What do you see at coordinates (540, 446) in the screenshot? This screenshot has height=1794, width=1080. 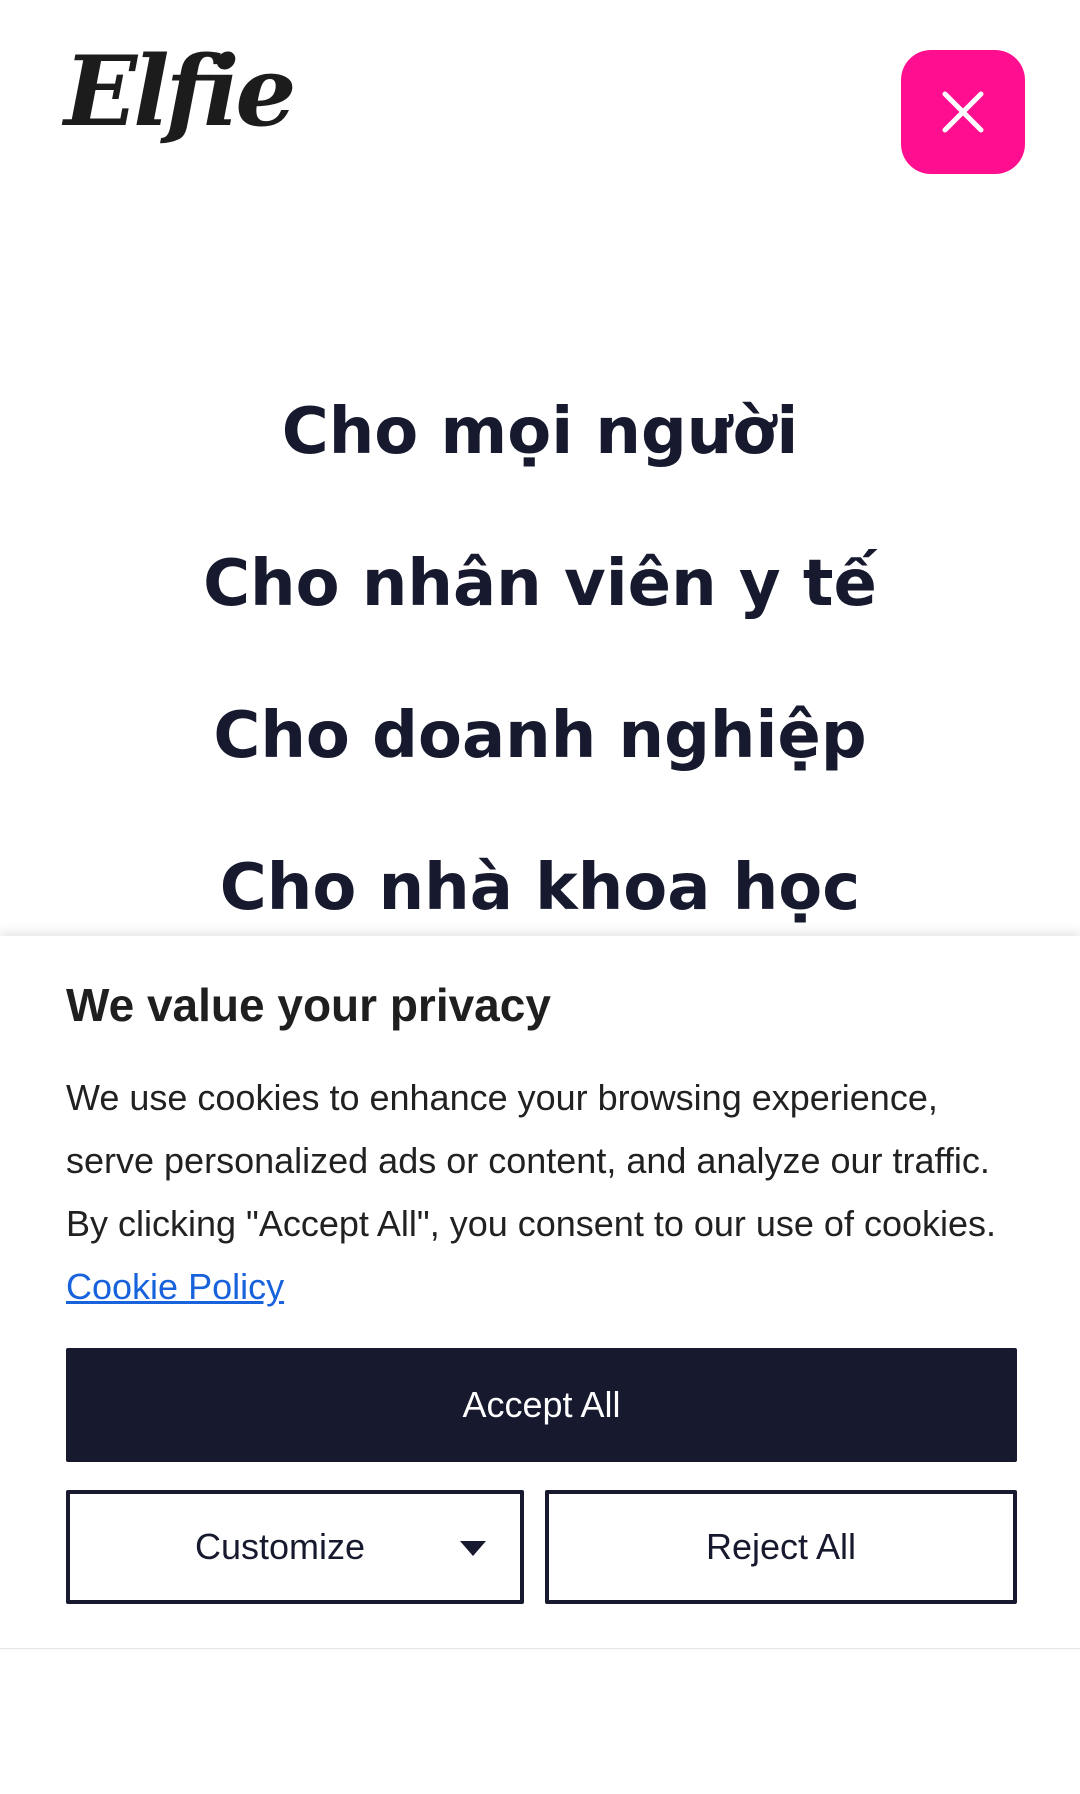 I see `nav-item-everyone: Cho mọi người` at bounding box center [540, 446].